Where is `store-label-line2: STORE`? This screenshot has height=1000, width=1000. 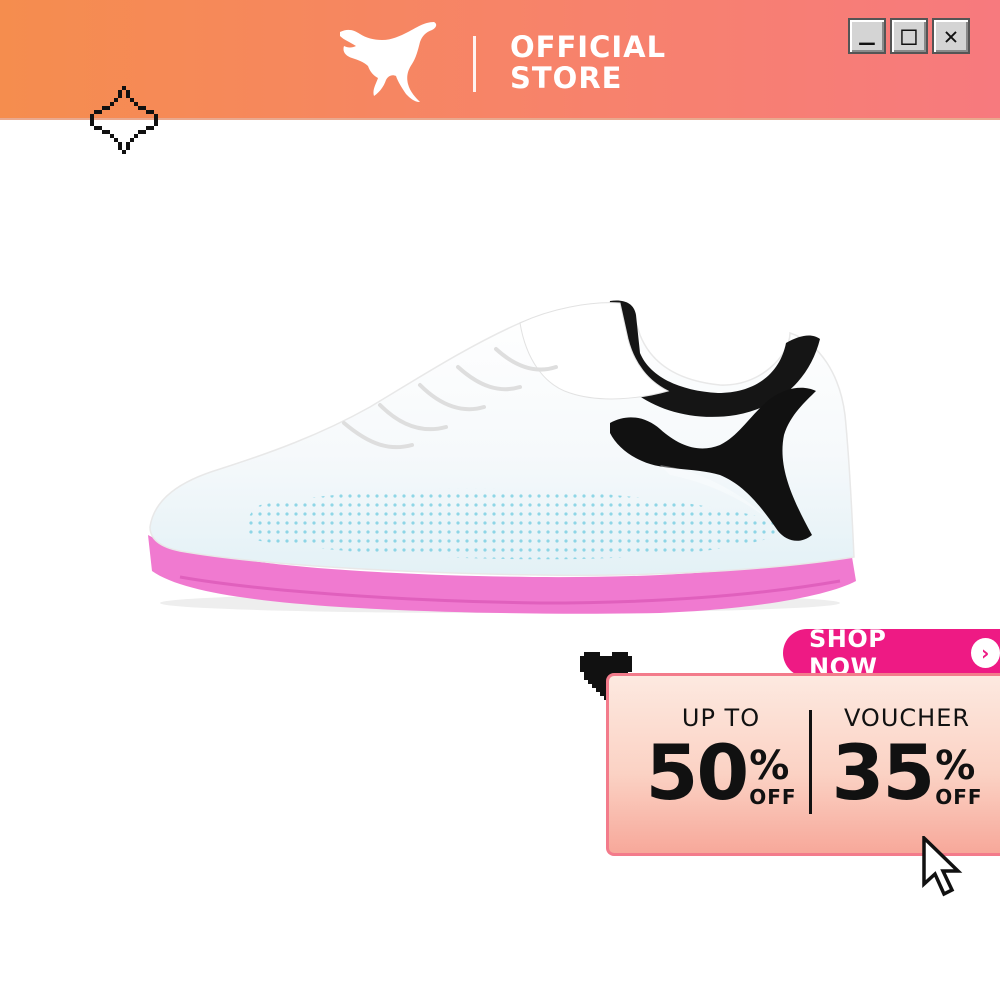 store-label-line2: STORE is located at coordinates (566, 78).